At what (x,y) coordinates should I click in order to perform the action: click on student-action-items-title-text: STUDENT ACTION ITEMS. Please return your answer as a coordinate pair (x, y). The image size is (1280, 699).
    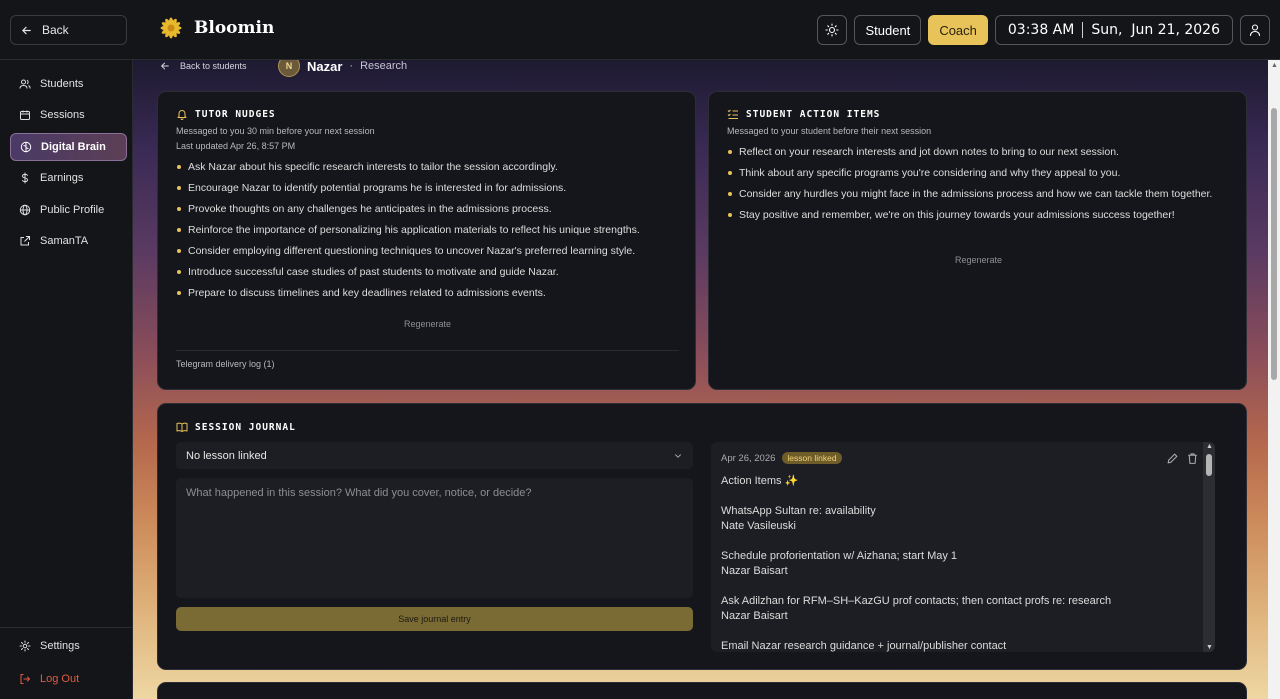
    Looking at the image, I should click on (813, 114).